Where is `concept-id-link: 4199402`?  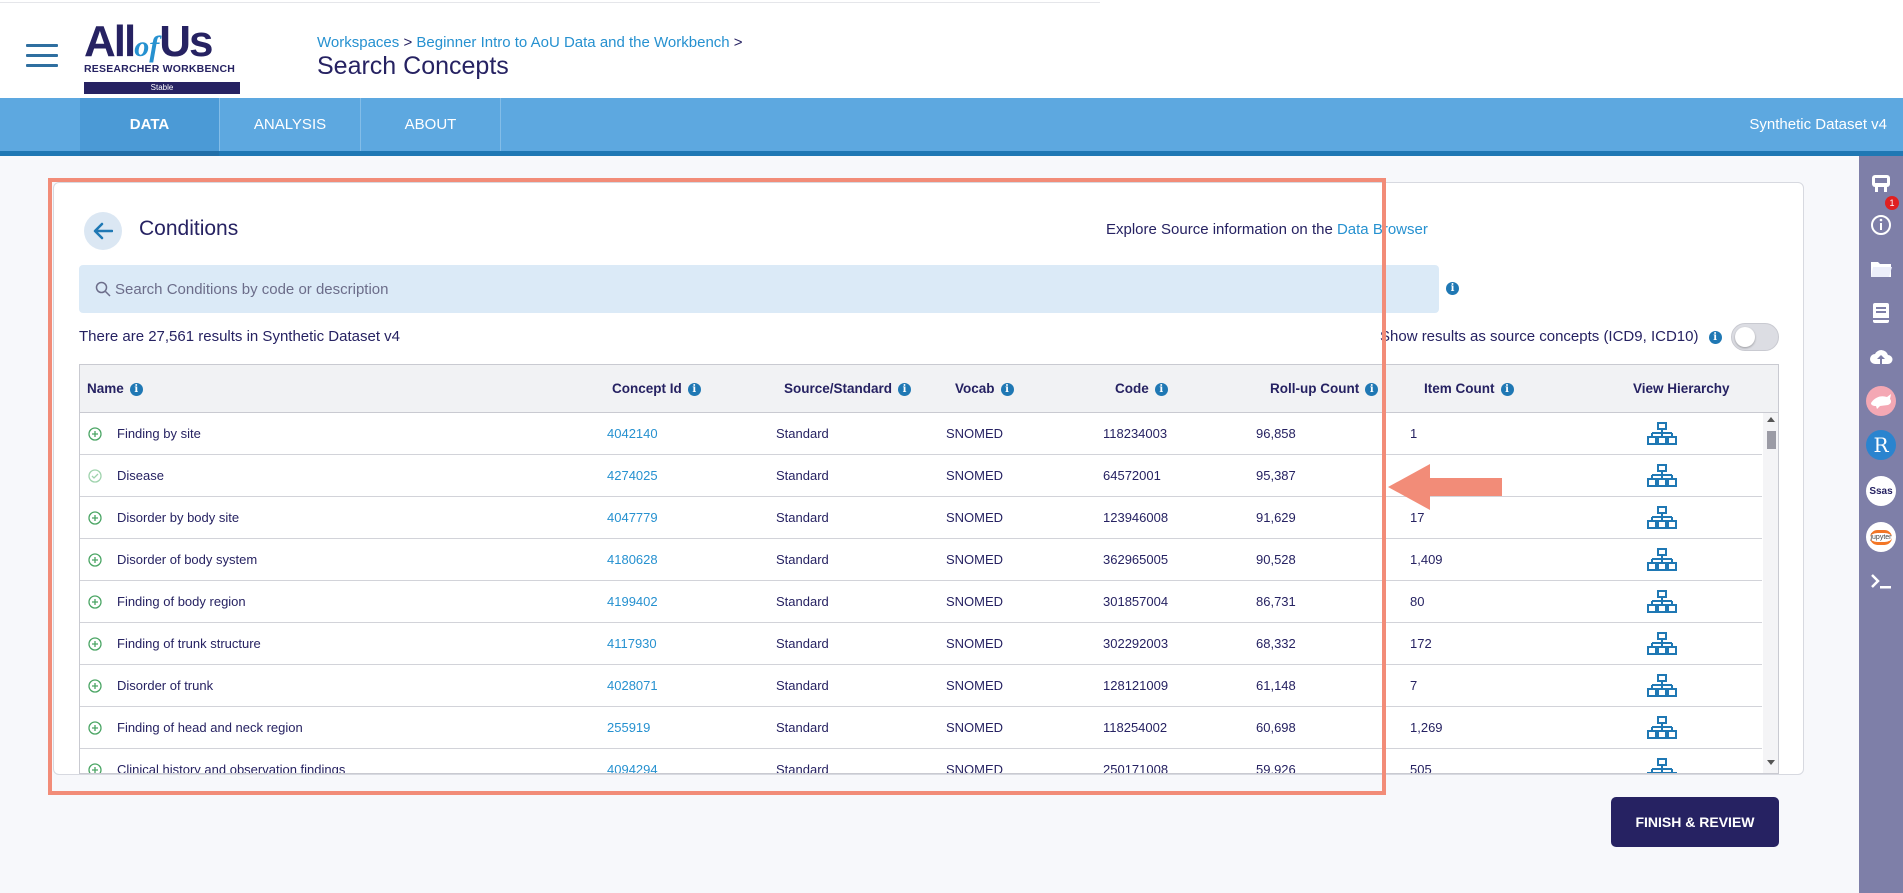
concept-id-link: 4199402 is located at coordinates (632, 602).